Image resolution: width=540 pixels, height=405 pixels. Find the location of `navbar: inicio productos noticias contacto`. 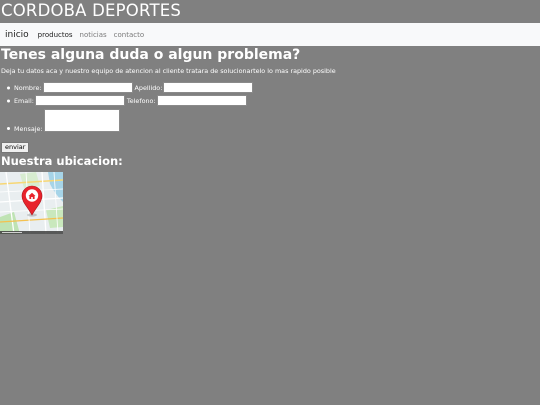

navbar: inicio productos noticias contacto is located at coordinates (270, 34).